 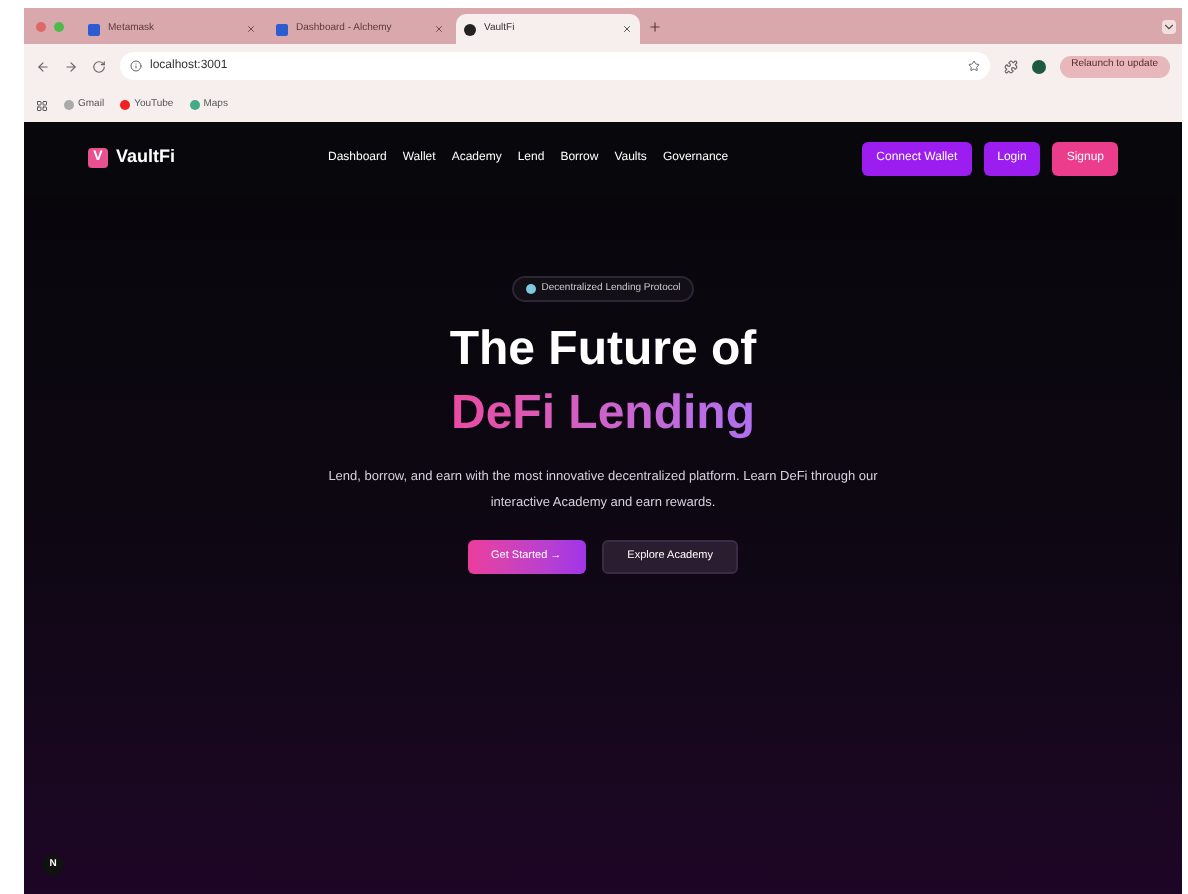 What do you see at coordinates (1010, 66) in the screenshot?
I see `extensions-icon` at bounding box center [1010, 66].